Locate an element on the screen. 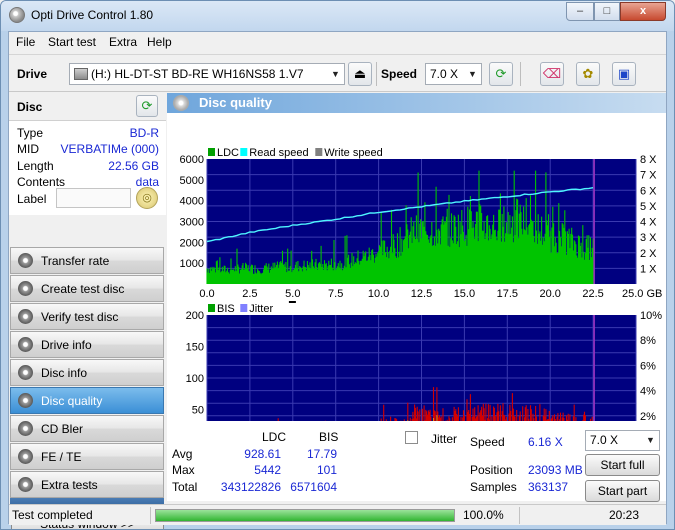 Image resolution: width=675 pixels, height=530 pixels. y-tick-label: 3000 is located at coordinates (192, 223).